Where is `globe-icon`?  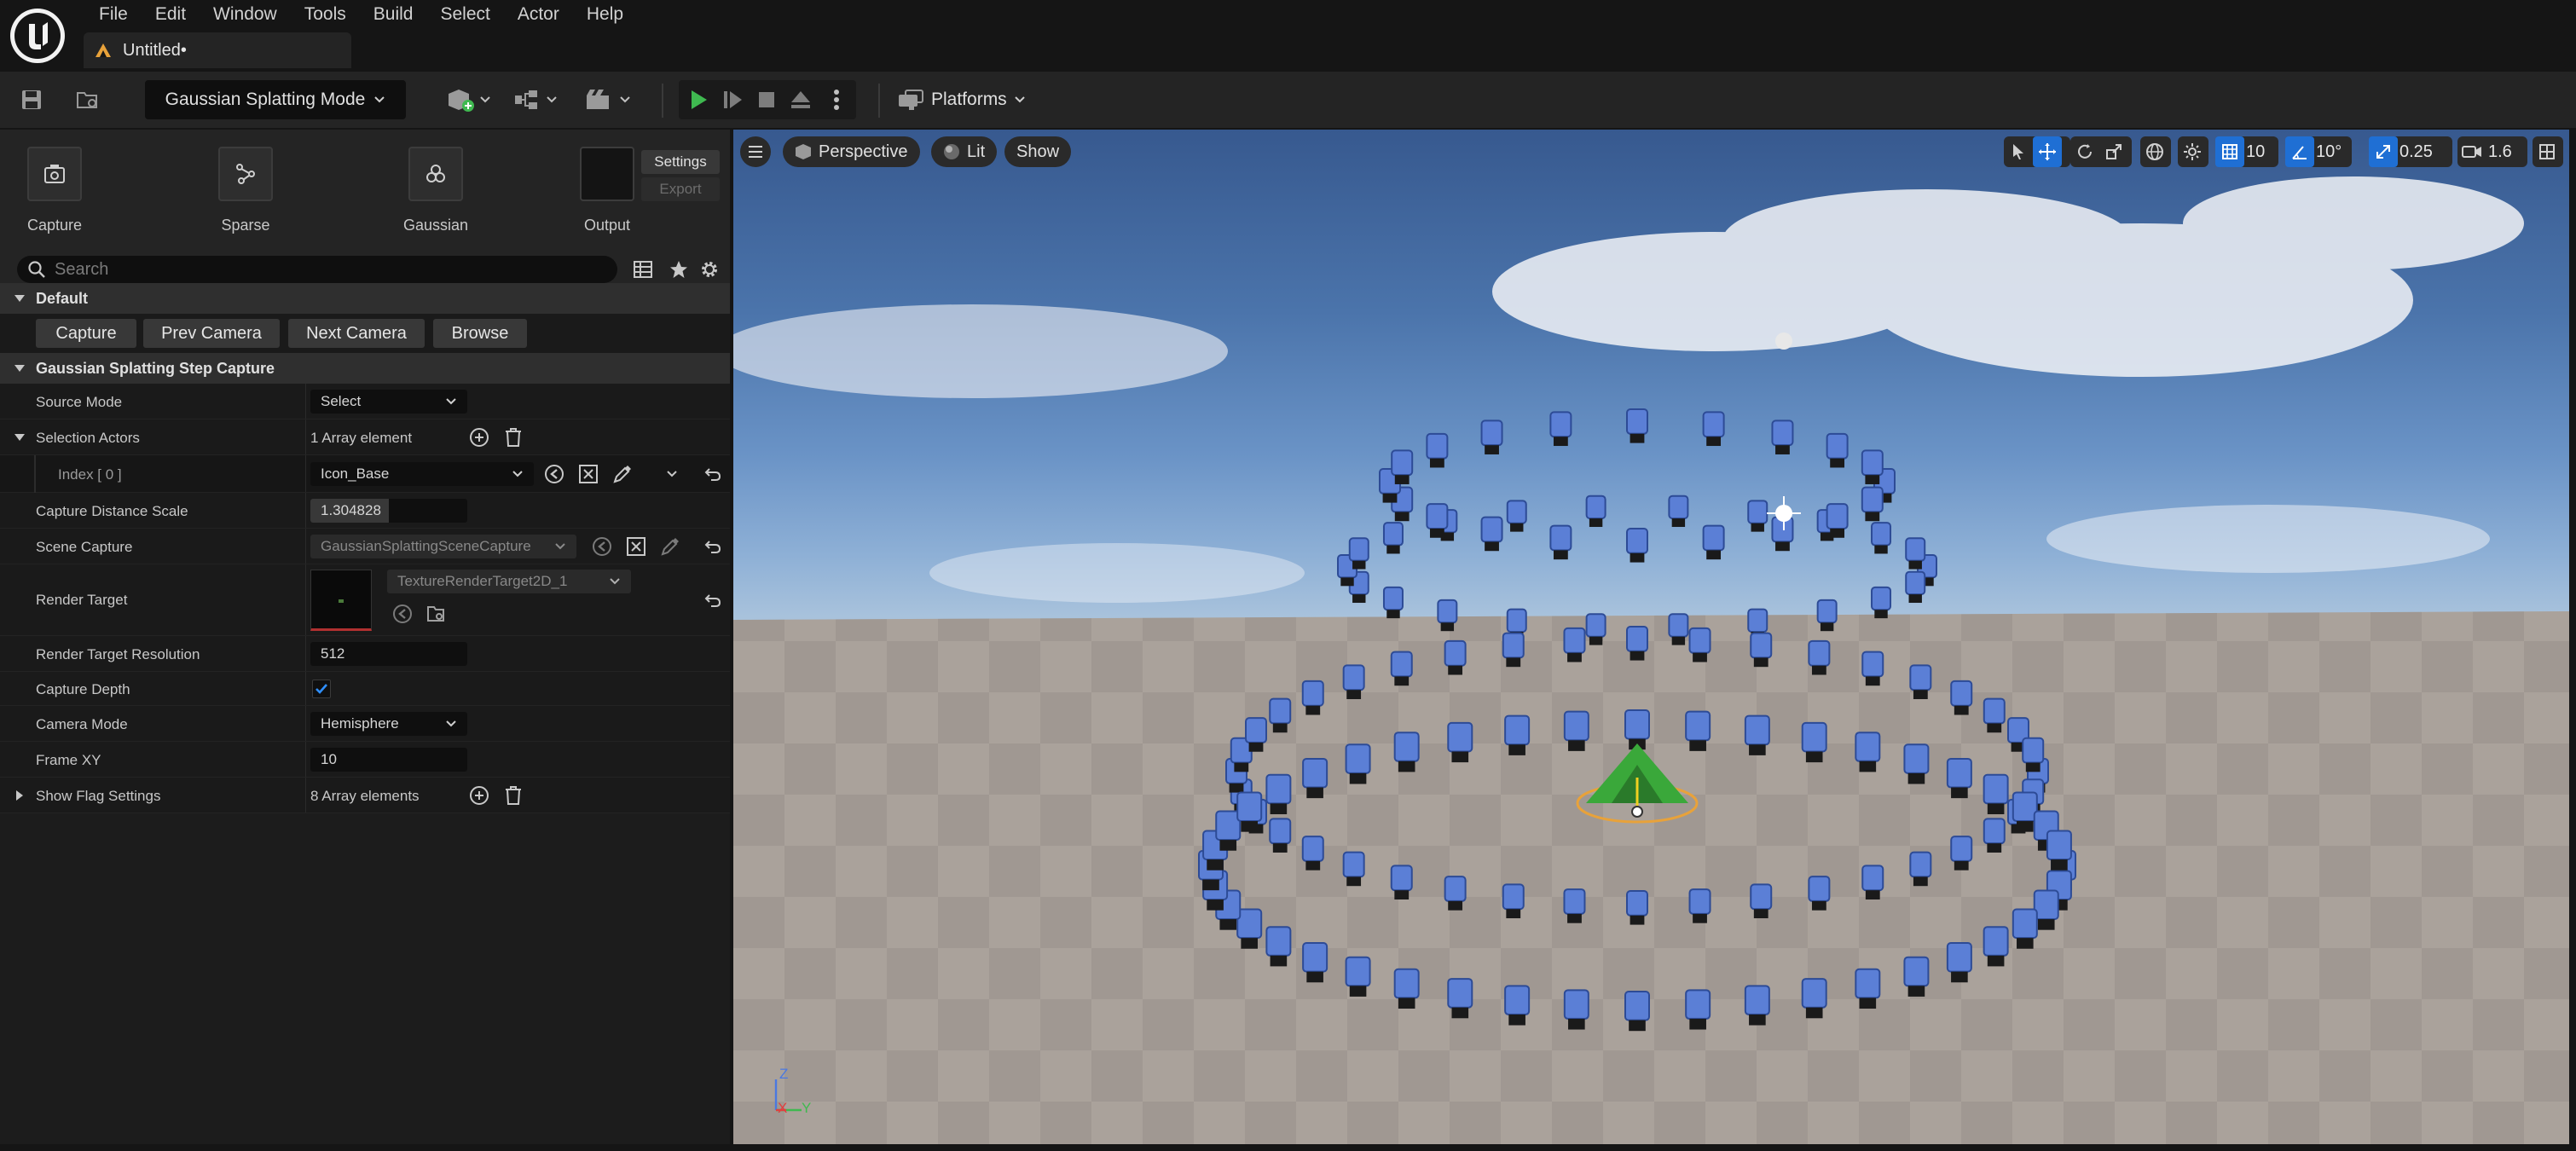
globe-icon is located at coordinates (2154, 151).